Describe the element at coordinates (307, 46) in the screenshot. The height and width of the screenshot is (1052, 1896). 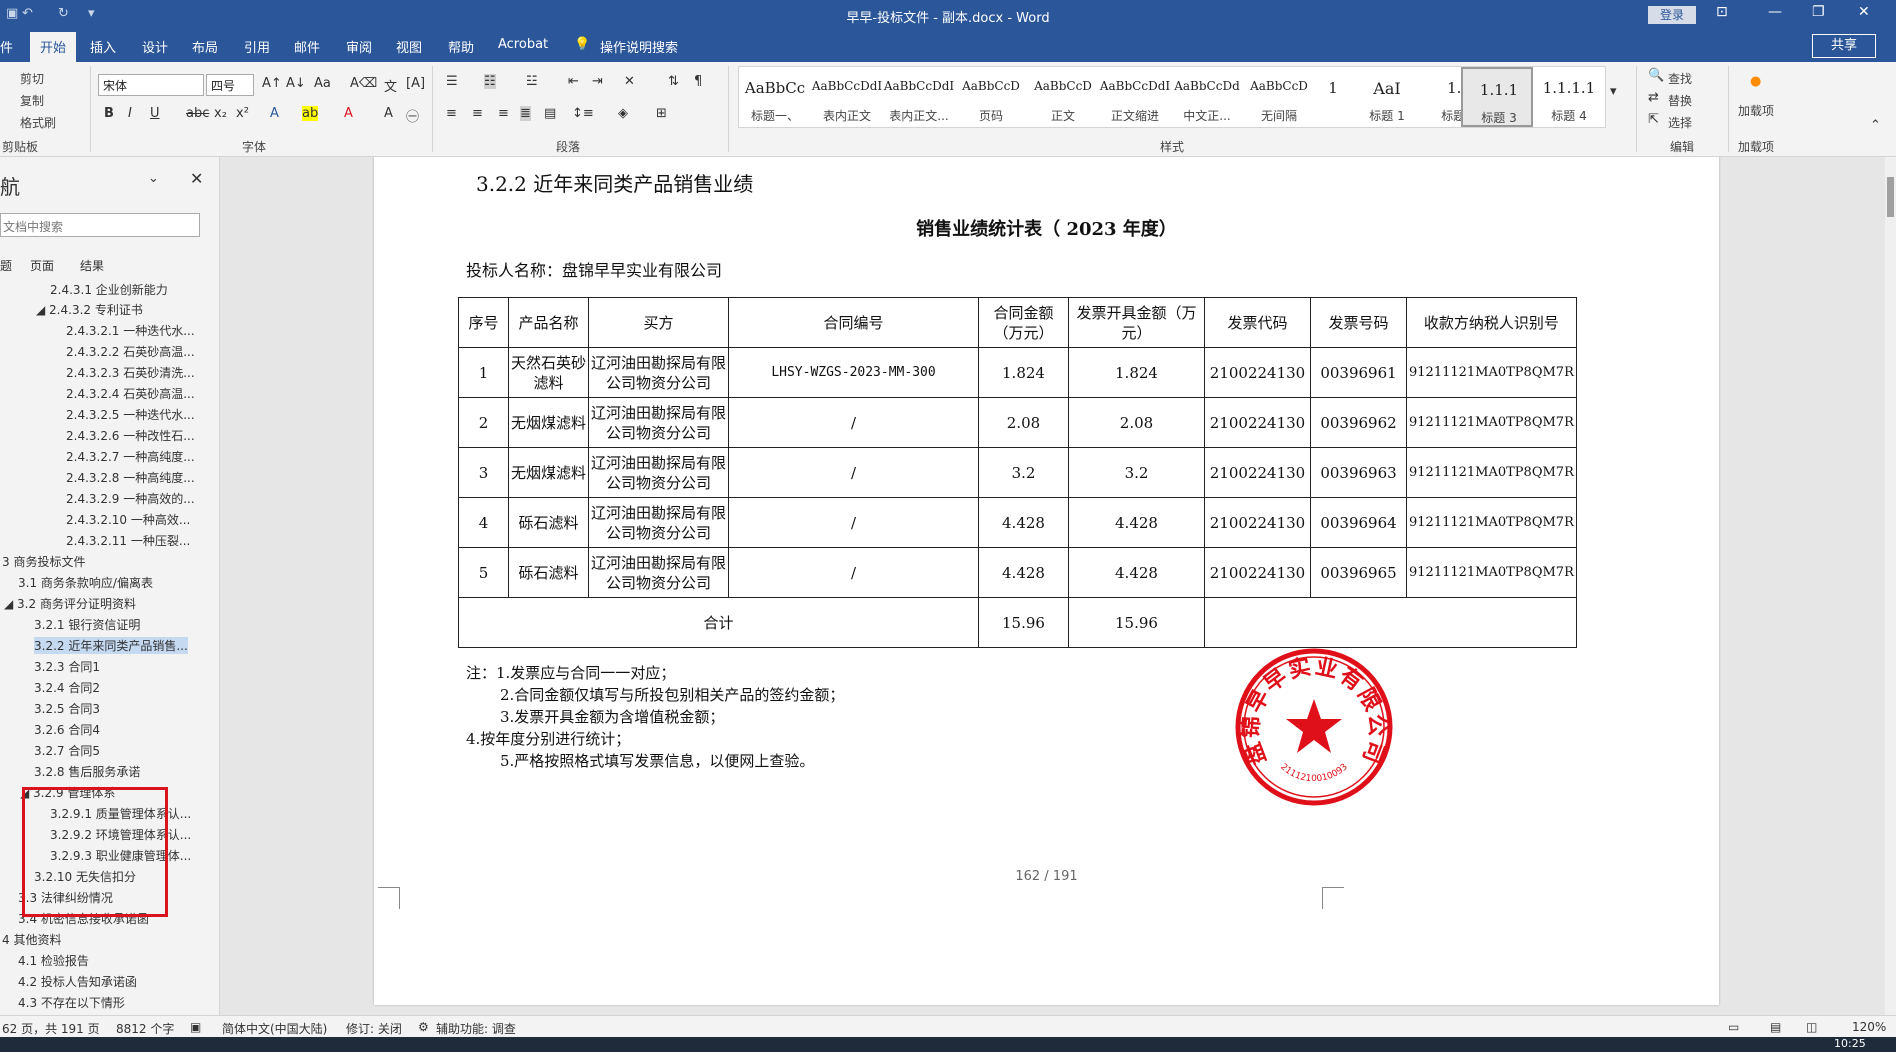
I see `tab-mailings: 邮件` at that location.